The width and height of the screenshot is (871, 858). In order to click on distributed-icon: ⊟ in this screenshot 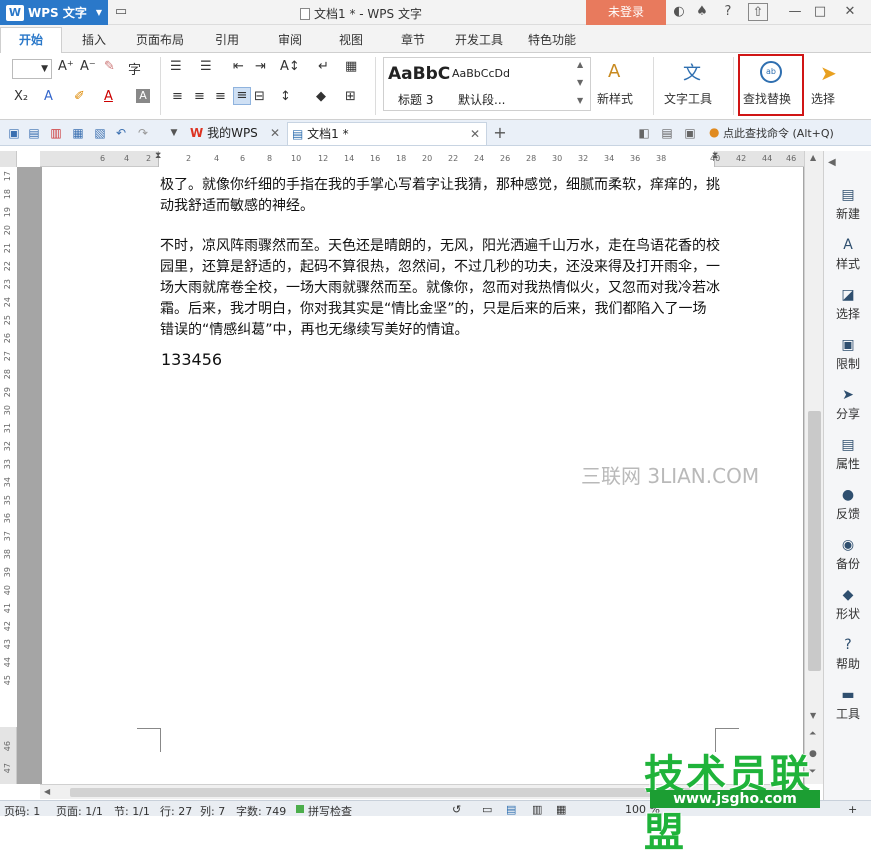, I will do `click(259, 96)`.